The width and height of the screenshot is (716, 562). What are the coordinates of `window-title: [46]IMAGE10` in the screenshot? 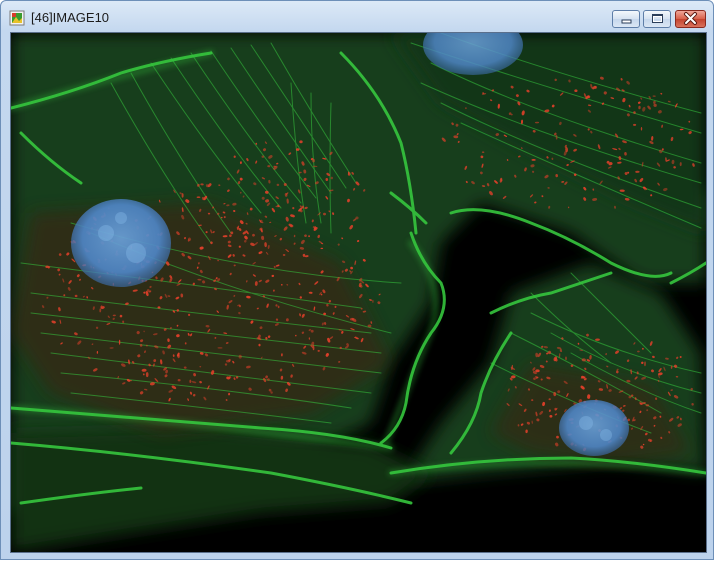 It's located at (70, 17).